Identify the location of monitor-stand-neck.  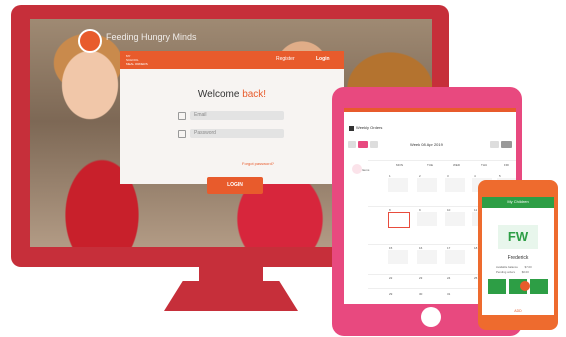
(231, 274).